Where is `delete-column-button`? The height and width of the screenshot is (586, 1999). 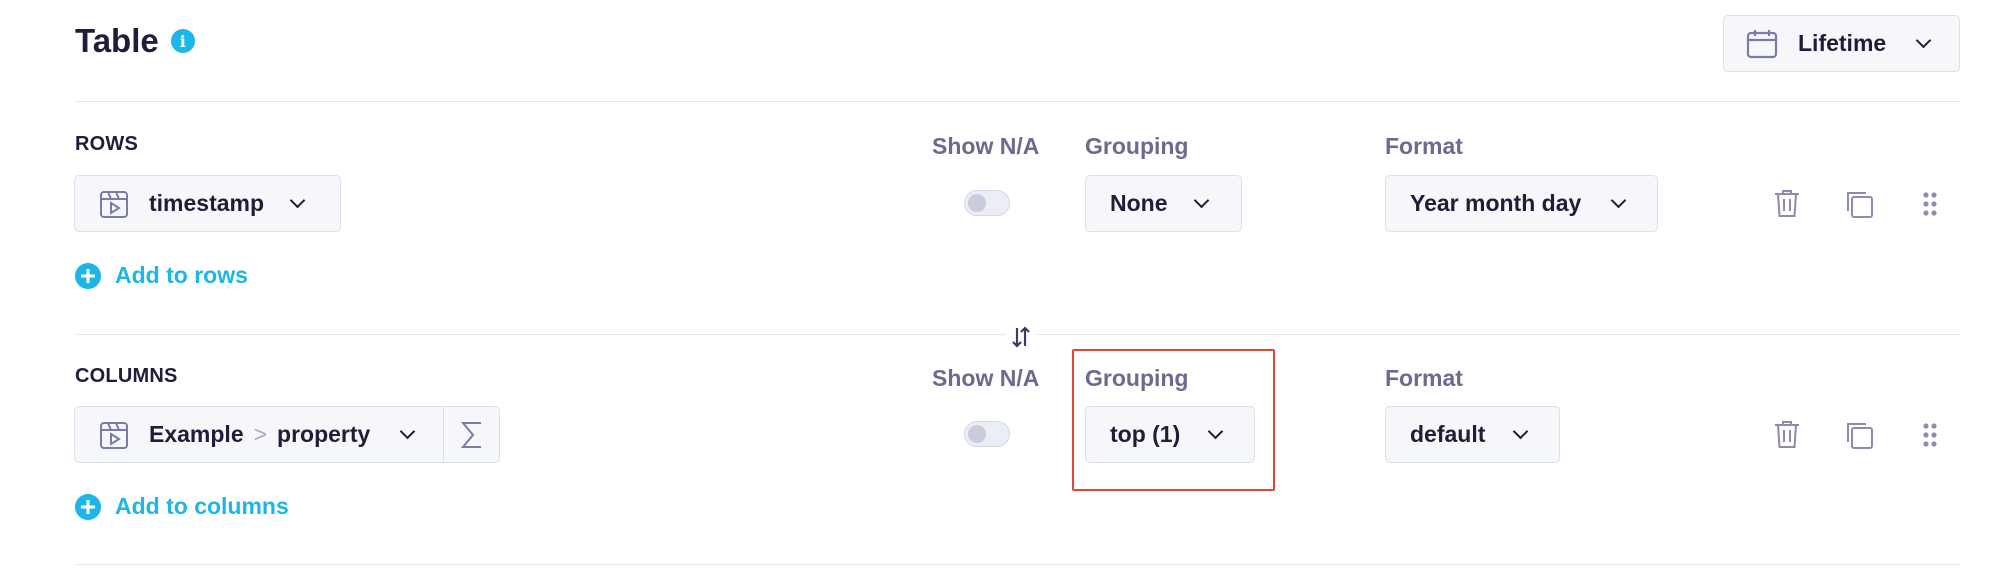
delete-column-button is located at coordinates (1787, 434).